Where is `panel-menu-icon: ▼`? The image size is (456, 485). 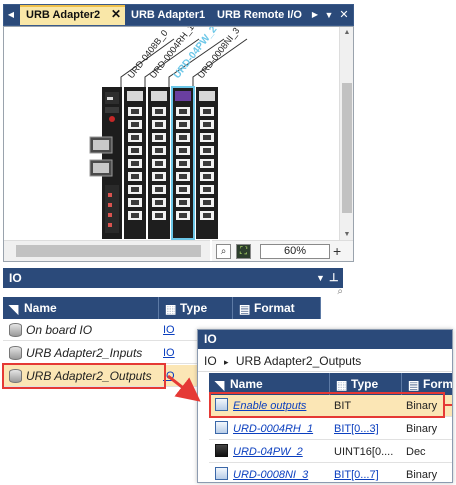 panel-menu-icon: ▼ is located at coordinates (320, 278).